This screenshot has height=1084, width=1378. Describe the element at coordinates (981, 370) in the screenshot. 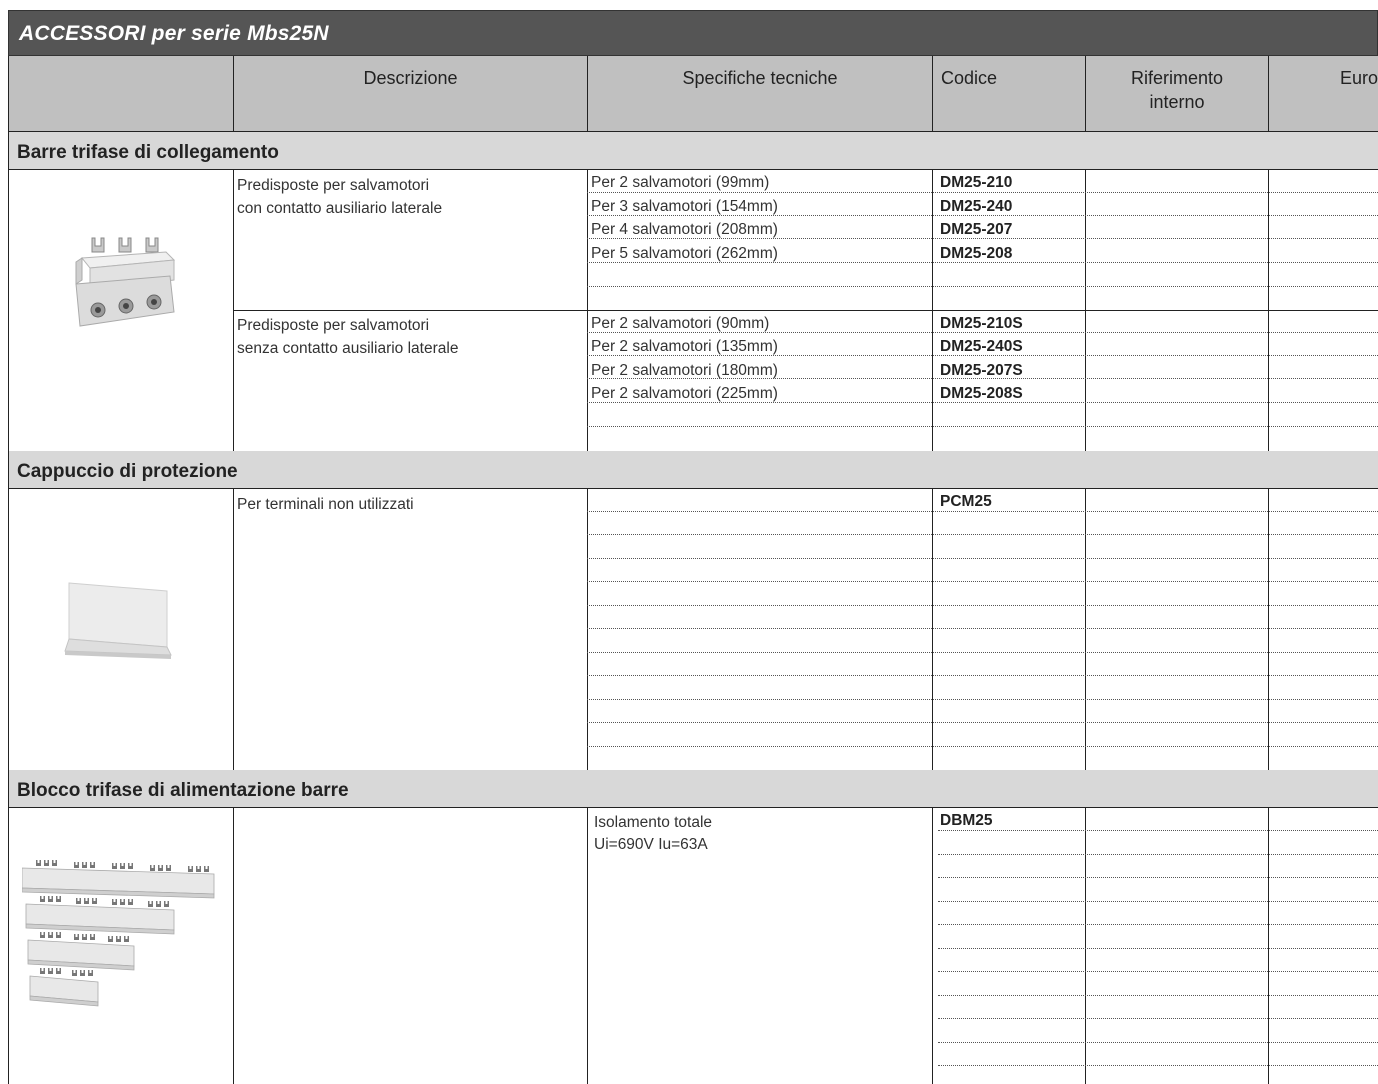

I see `code-cell: DM25-207S` at that location.